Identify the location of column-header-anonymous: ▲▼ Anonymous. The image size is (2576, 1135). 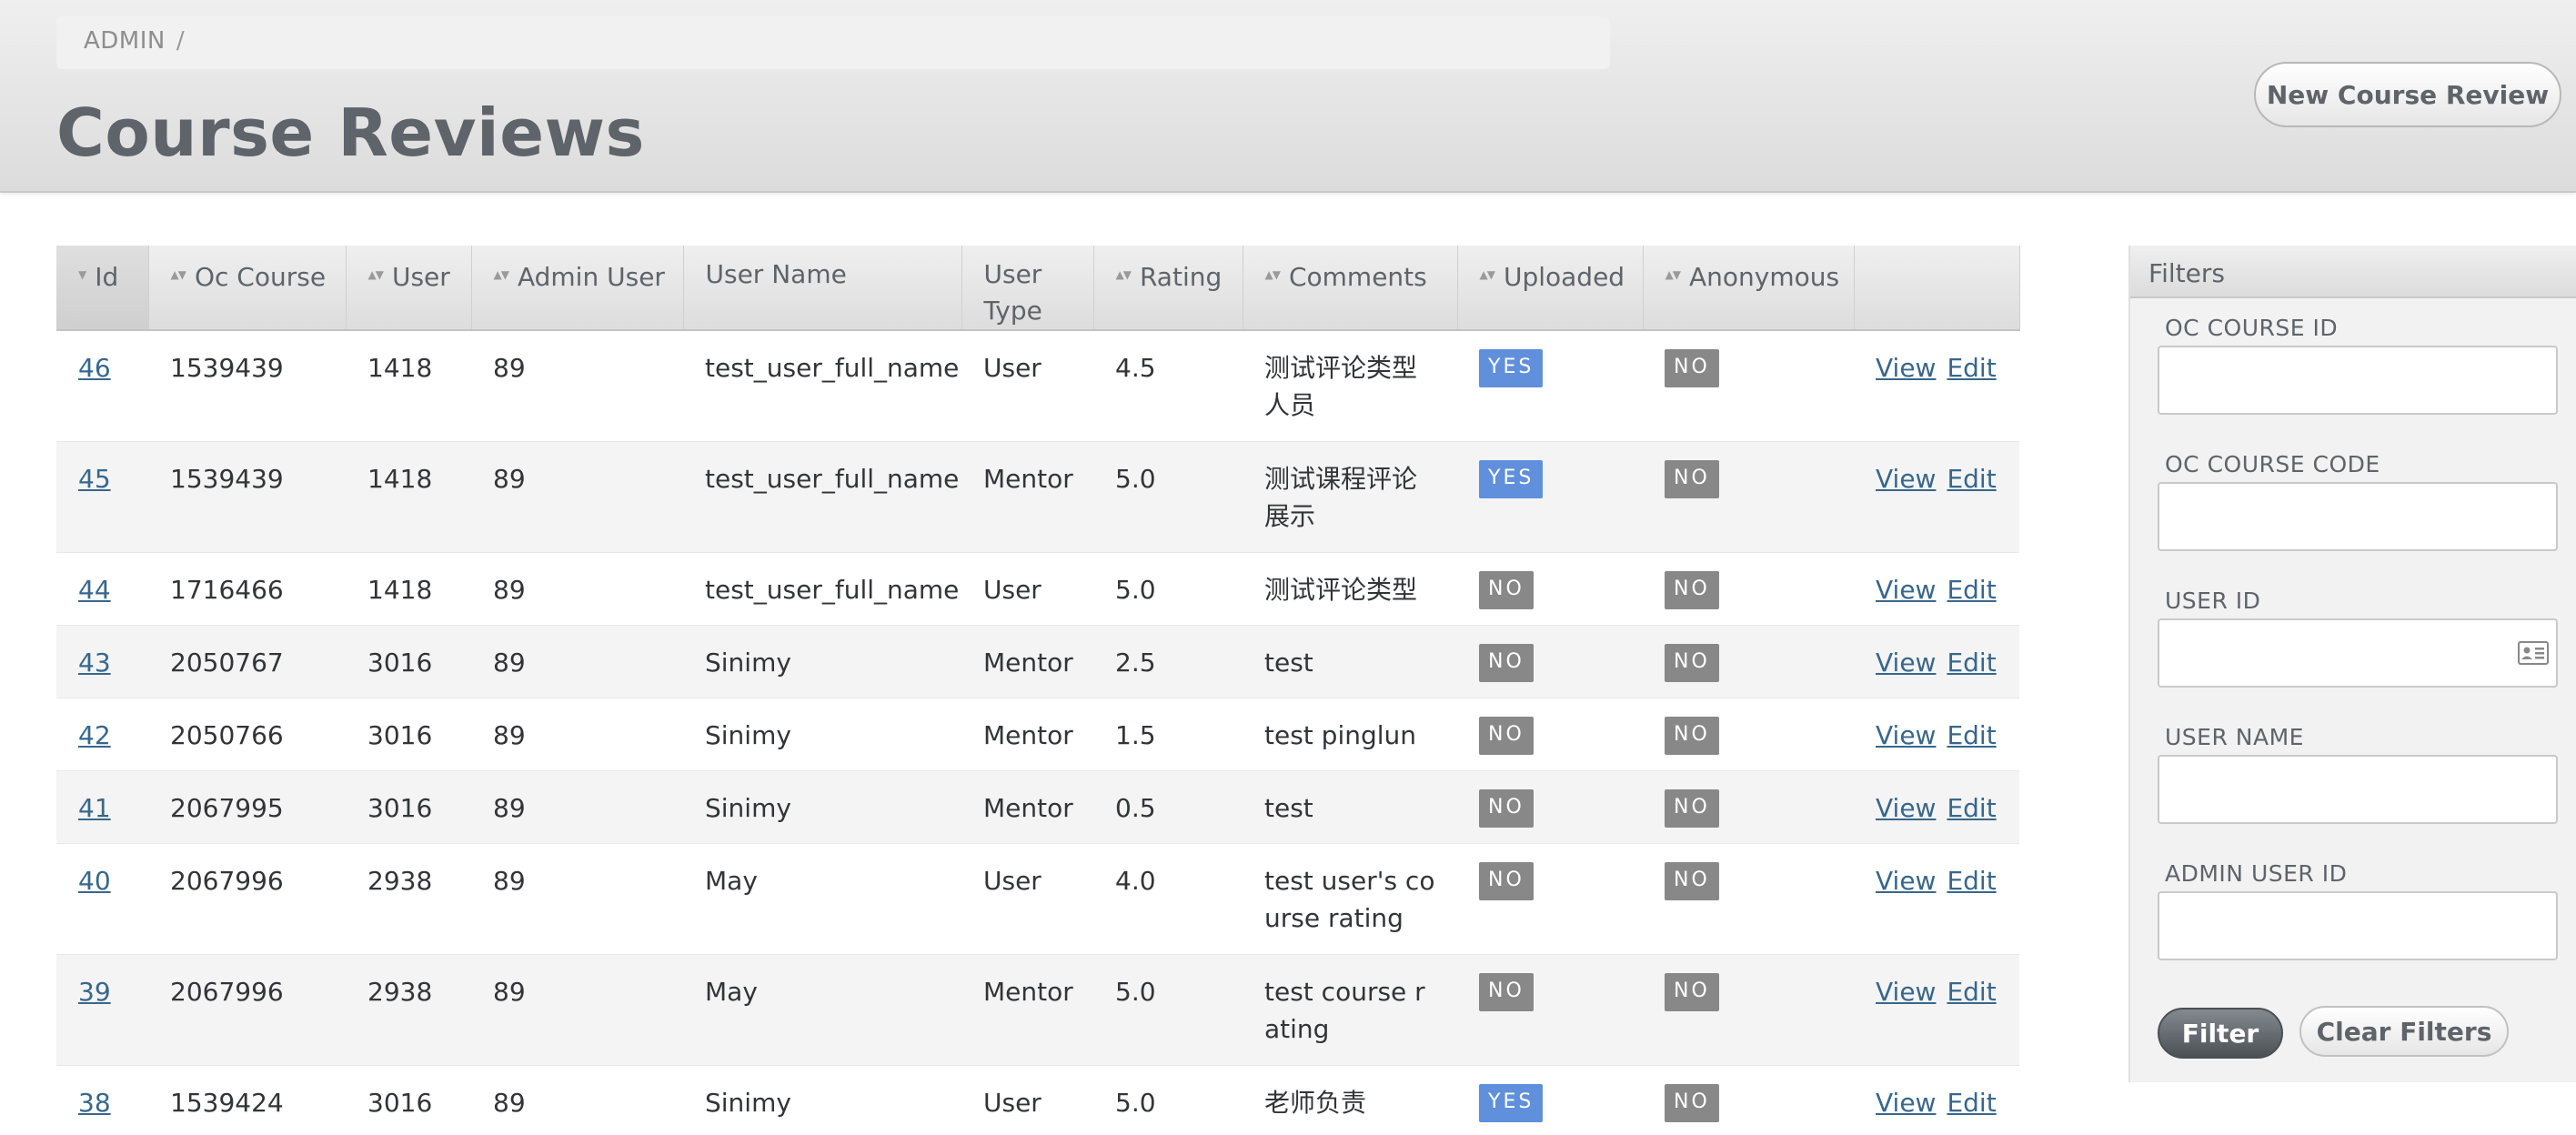
(1749, 288).